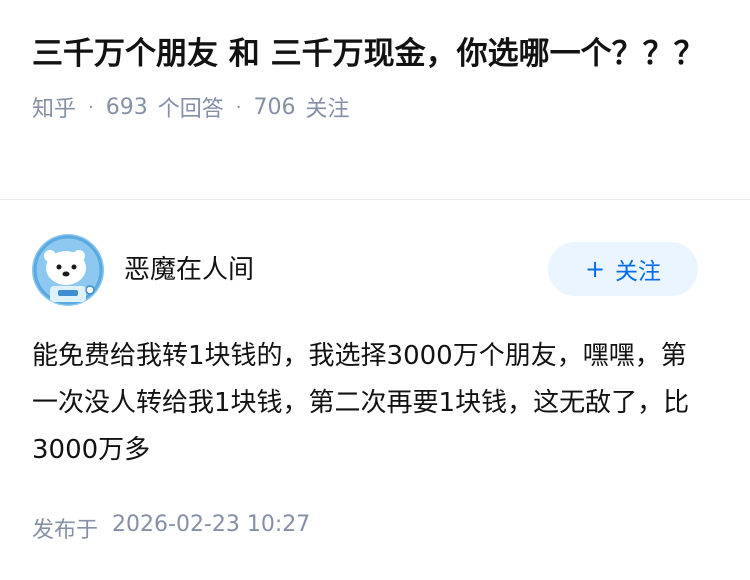 This screenshot has width=750, height=580. Describe the element at coordinates (365, 270) in the screenshot. I see `author-row: 恶魔在人间 + 关注` at that location.